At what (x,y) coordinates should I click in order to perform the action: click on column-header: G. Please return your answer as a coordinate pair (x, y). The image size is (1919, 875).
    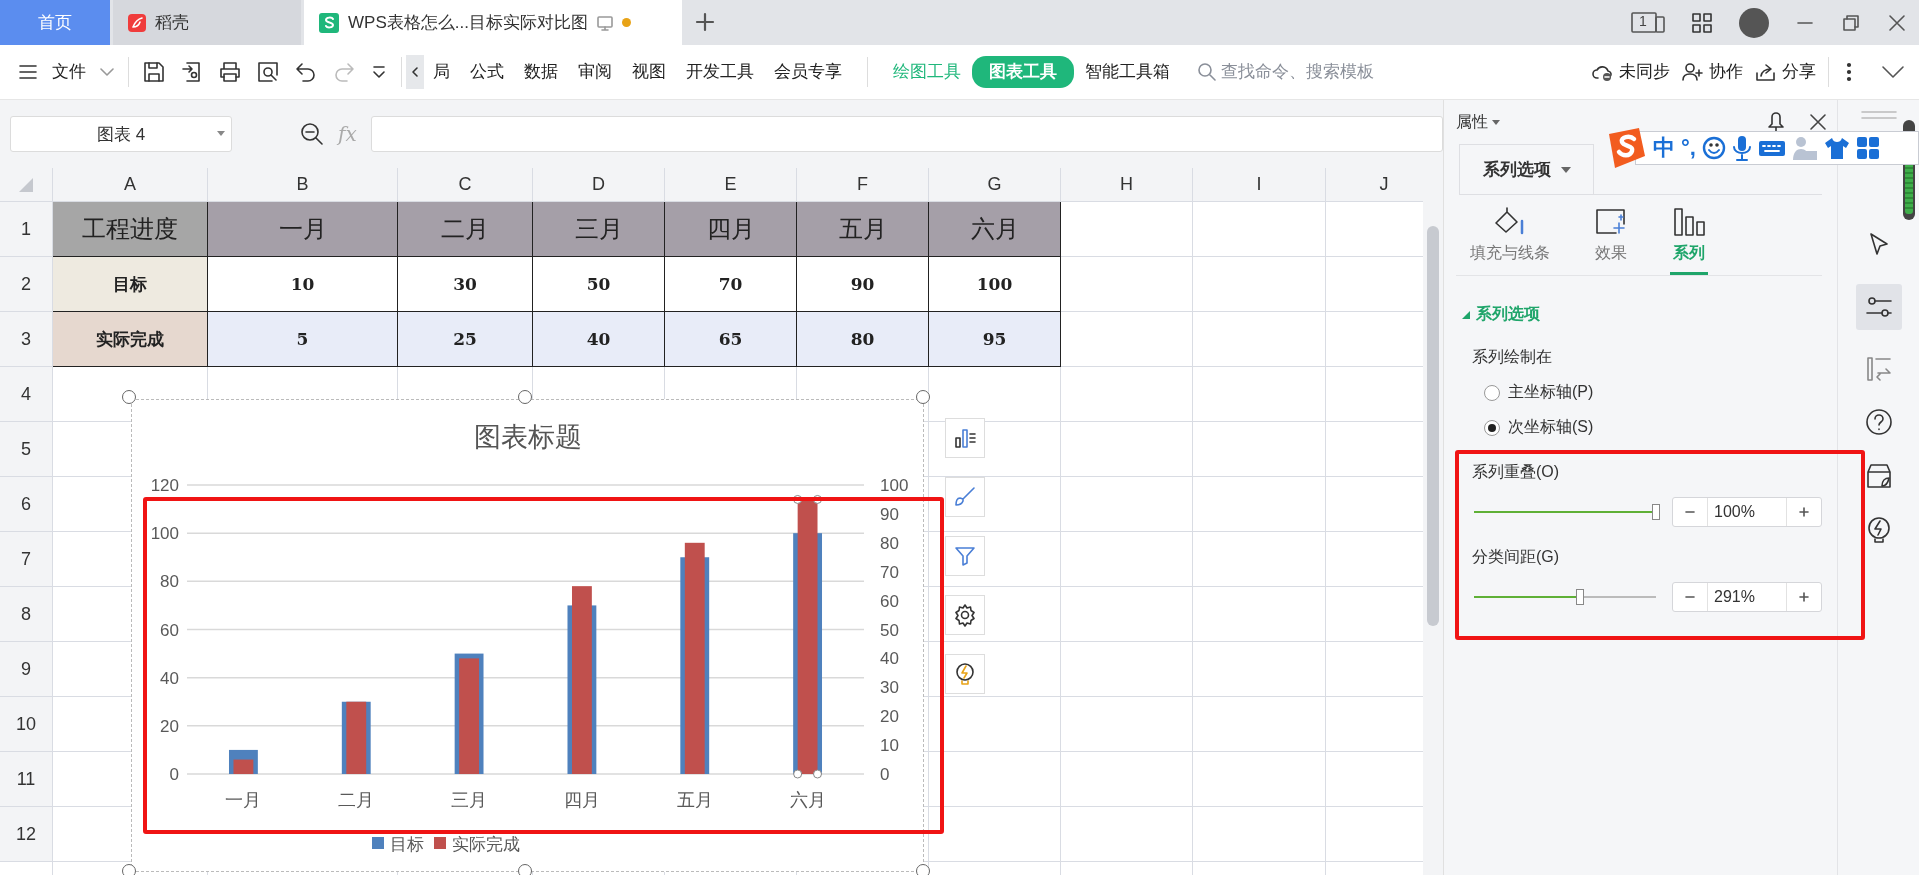
    Looking at the image, I should click on (995, 185).